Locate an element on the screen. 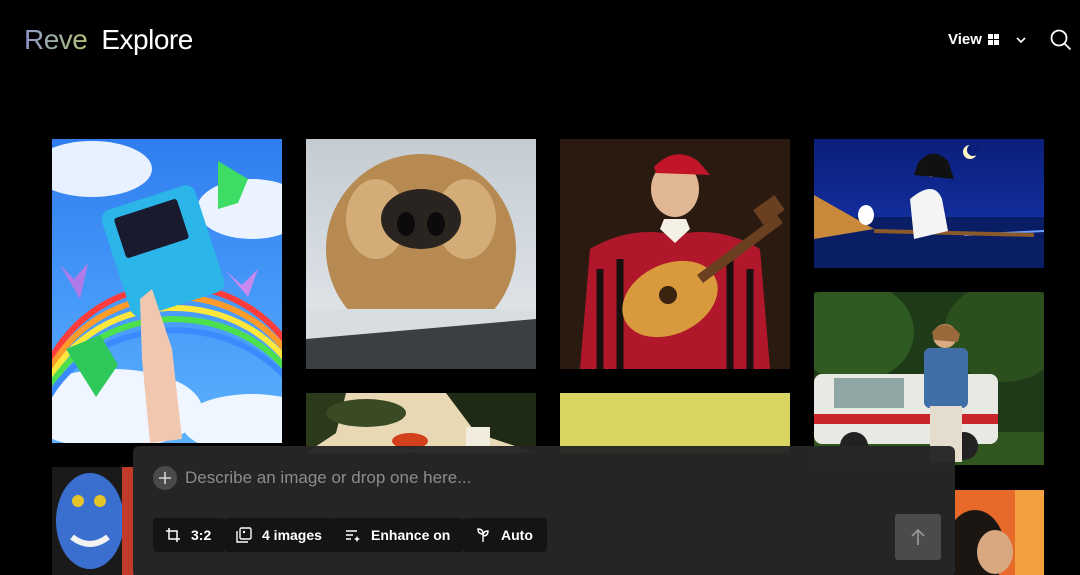  view-toggle-button: View is located at coordinates (988, 39).